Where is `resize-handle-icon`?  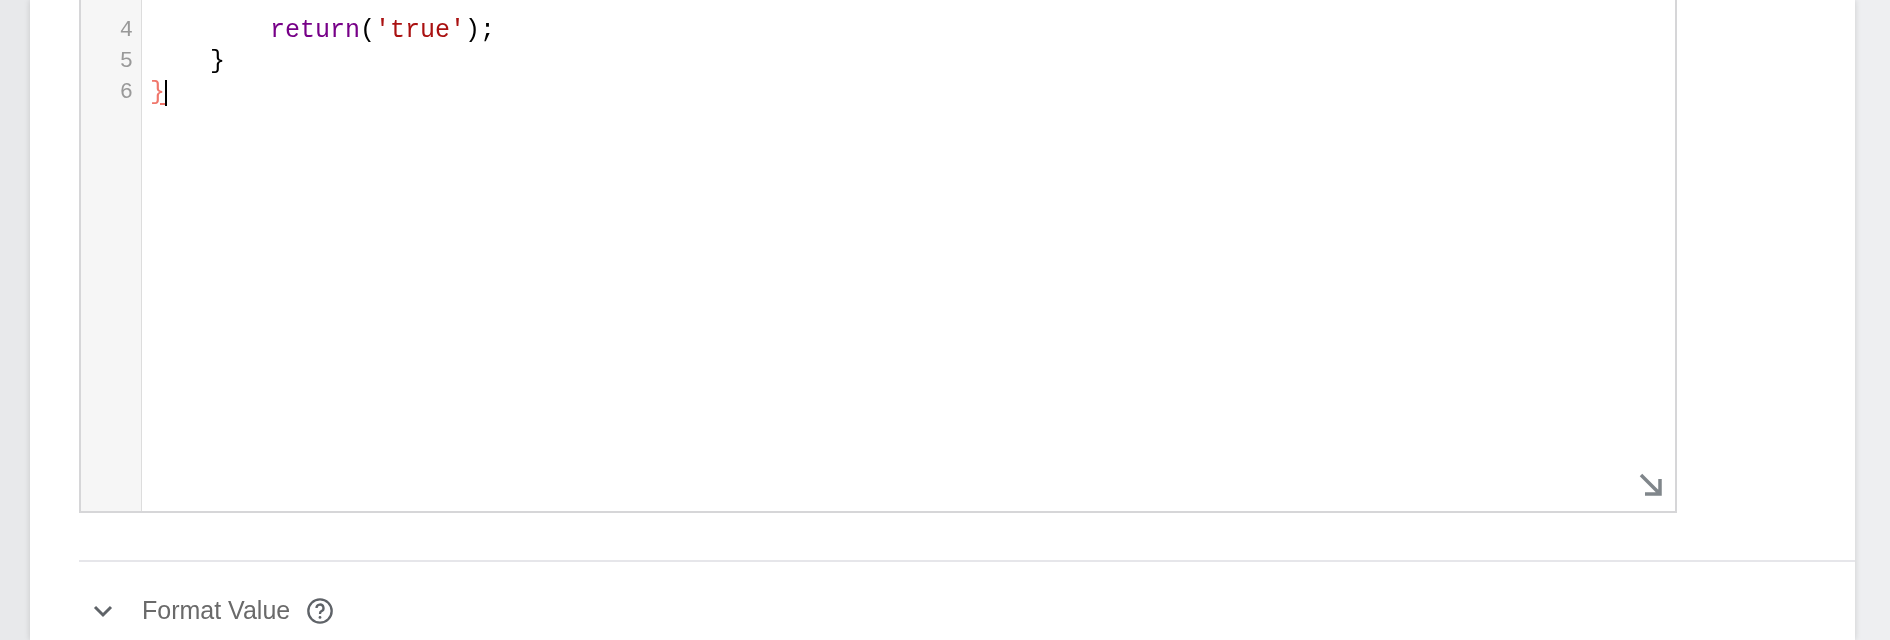
resize-handle-icon is located at coordinates (1651, 485).